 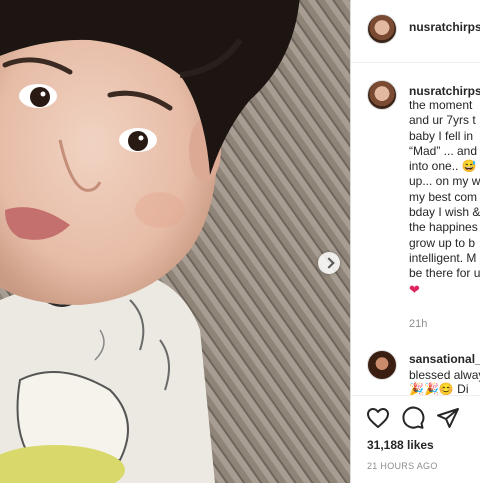 I want to click on comment-emojis: 🎉🎉😊, so click(x=431, y=389).